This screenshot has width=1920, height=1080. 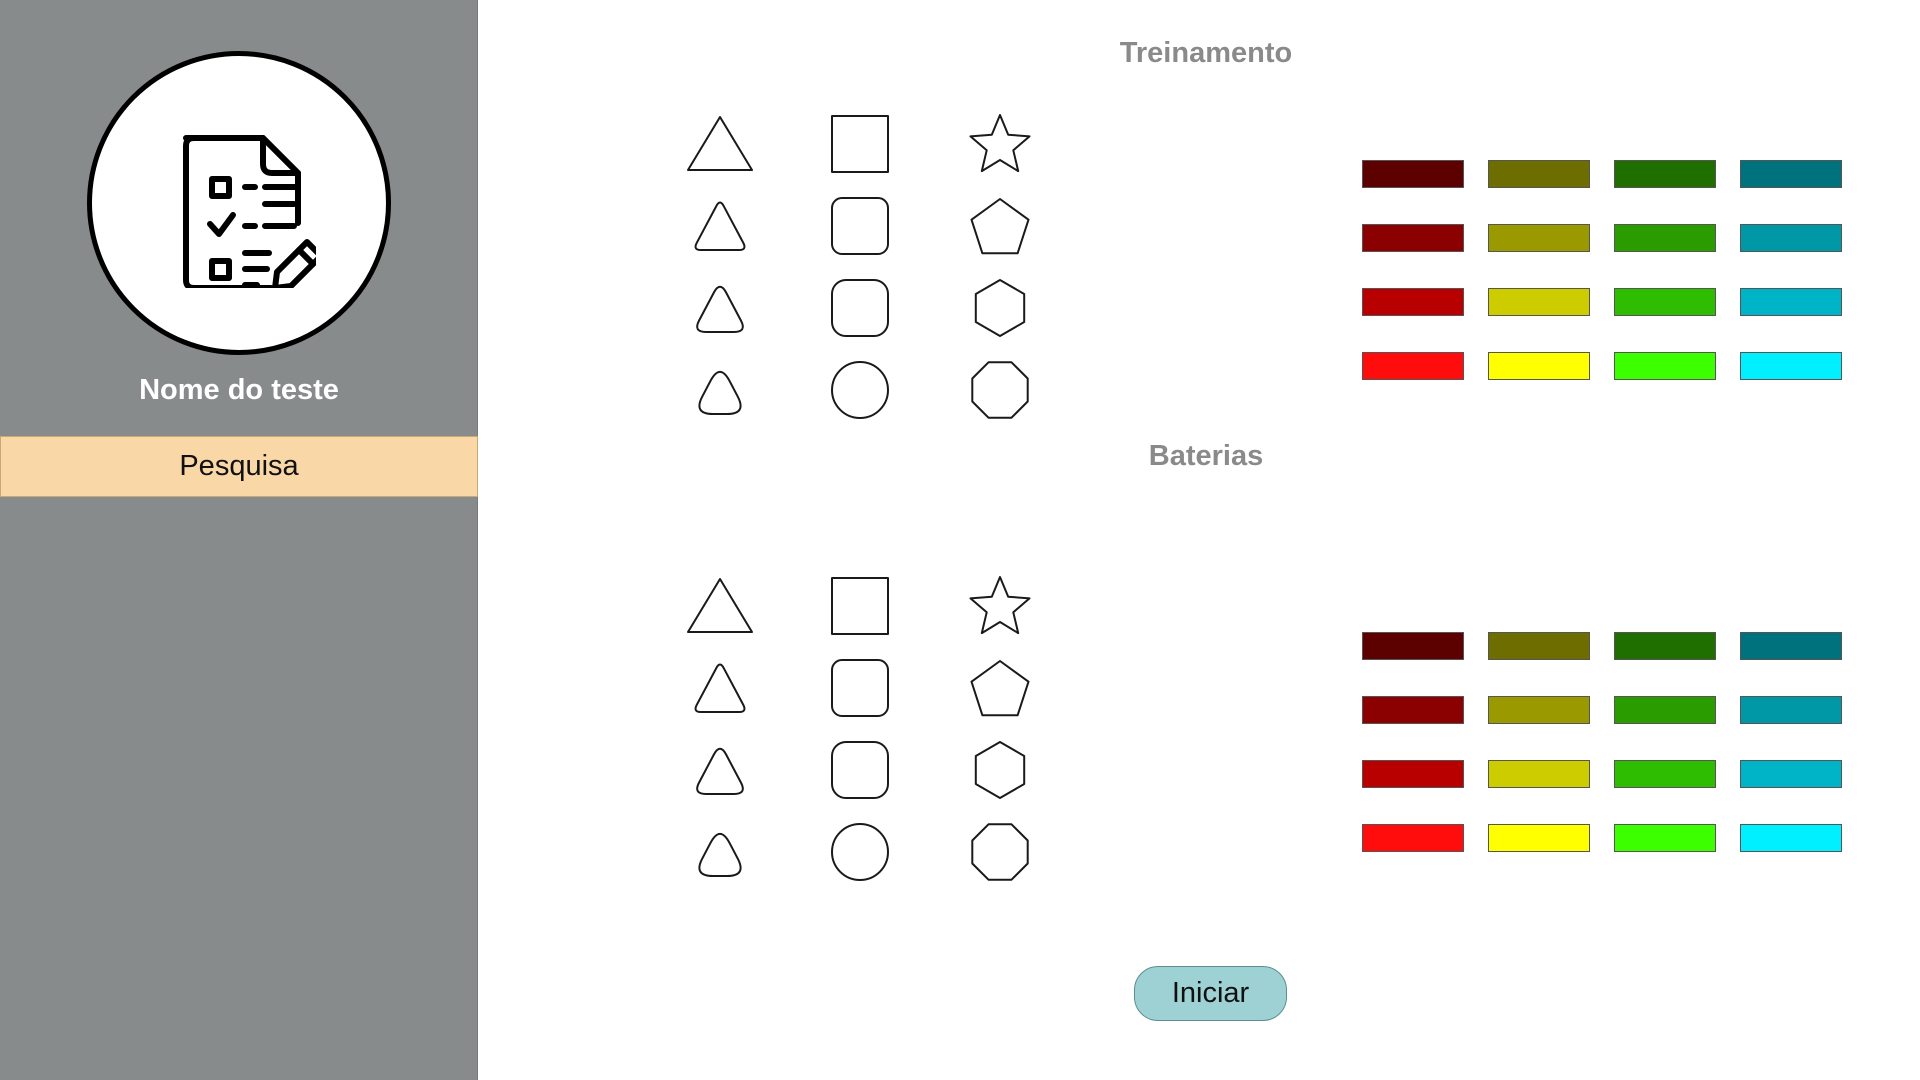 I want to click on start-button: Iniciar, so click(x=1210, y=993).